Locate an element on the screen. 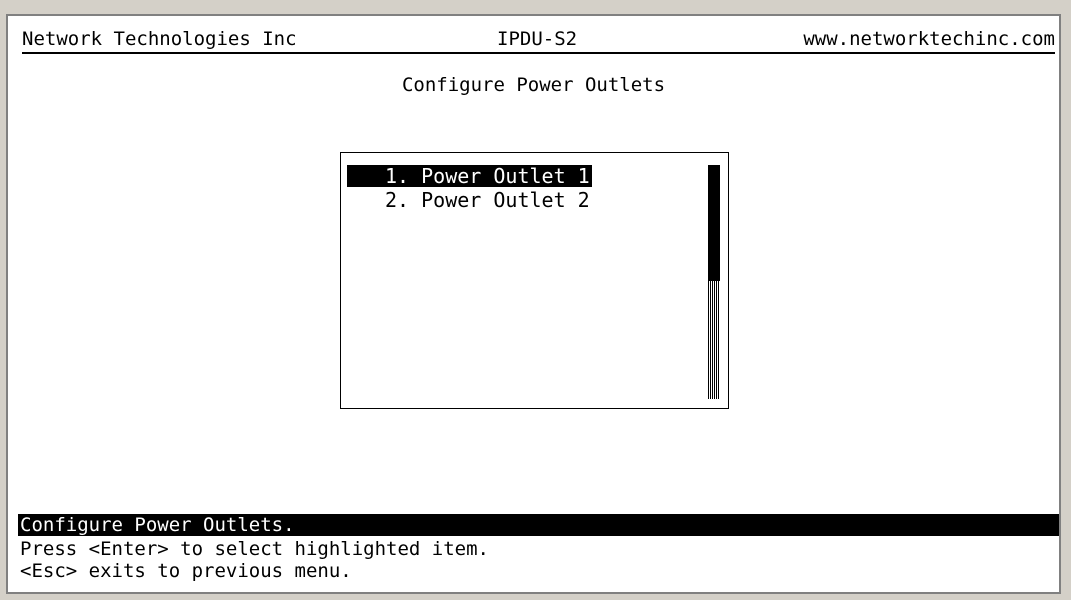 The image size is (1071, 600). help-line-esc: <Esc> exits to previous menu. is located at coordinates (186, 571).